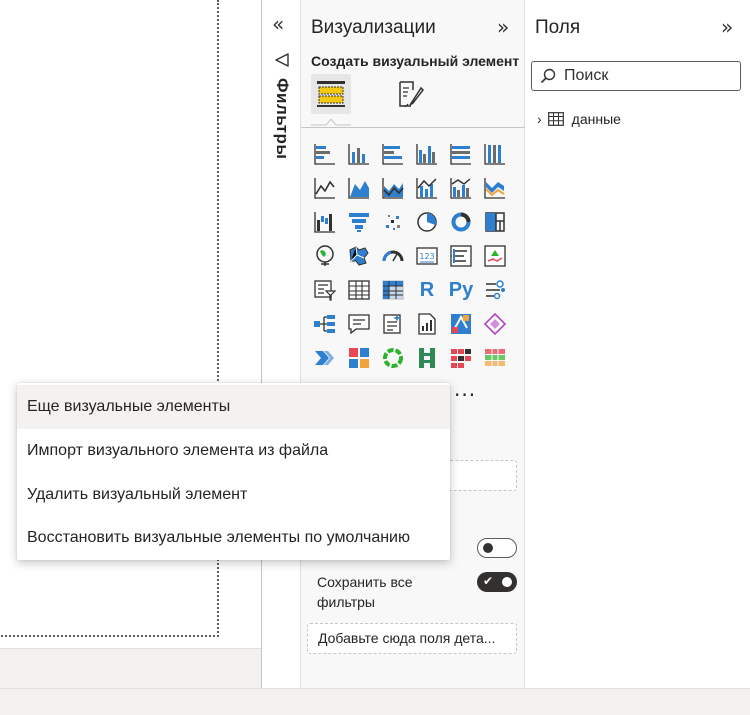  I want to click on clustered-column-chart-icon, so click(427, 154).